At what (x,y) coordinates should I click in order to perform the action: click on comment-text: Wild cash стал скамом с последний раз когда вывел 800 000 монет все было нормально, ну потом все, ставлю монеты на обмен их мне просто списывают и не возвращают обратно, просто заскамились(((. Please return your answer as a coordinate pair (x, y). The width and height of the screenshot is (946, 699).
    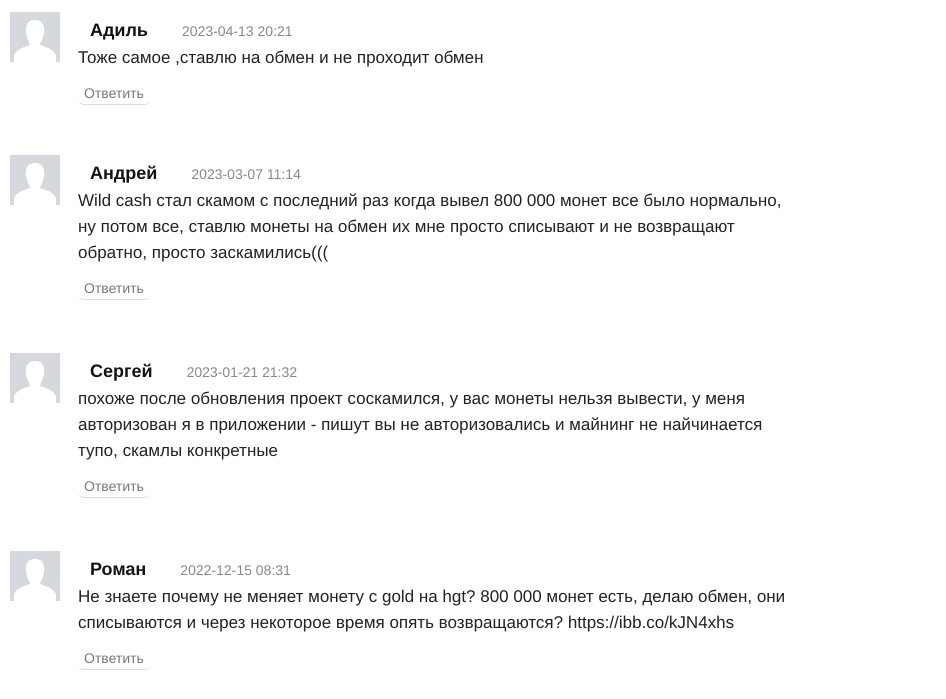
    Looking at the image, I should click on (430, 227).